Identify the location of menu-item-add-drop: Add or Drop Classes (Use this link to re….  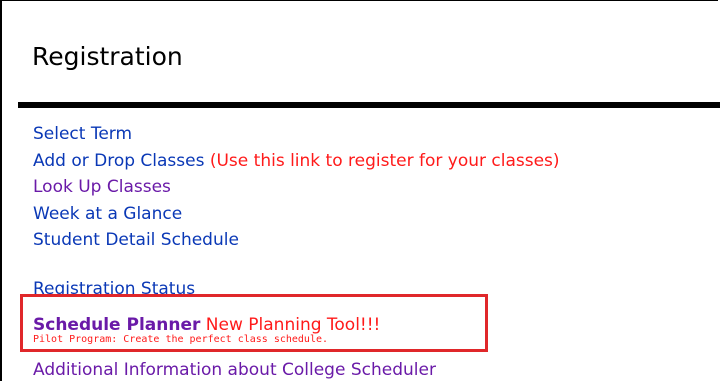
(296, 161).